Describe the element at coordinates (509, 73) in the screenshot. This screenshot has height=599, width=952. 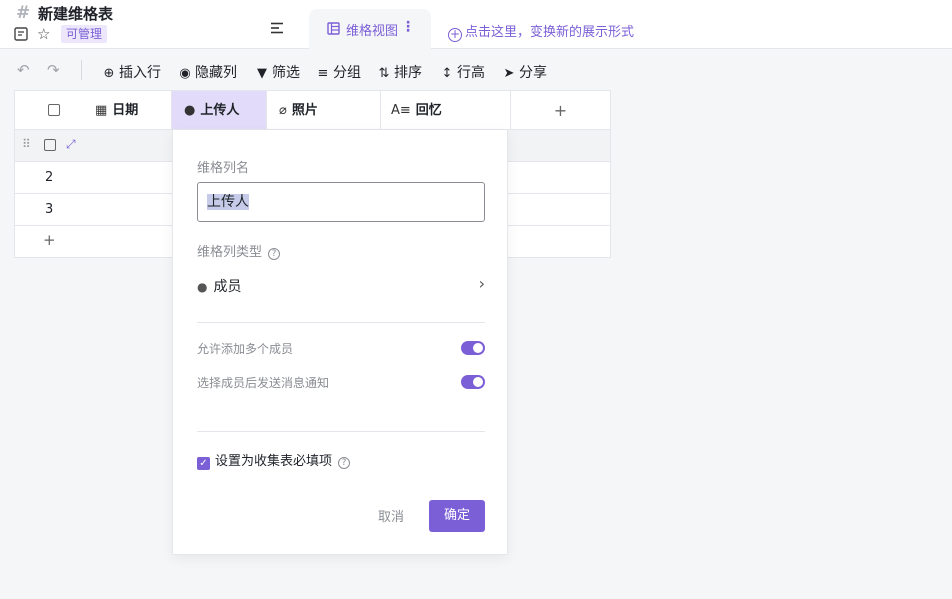
I see `share-icon: ➤` at that location.